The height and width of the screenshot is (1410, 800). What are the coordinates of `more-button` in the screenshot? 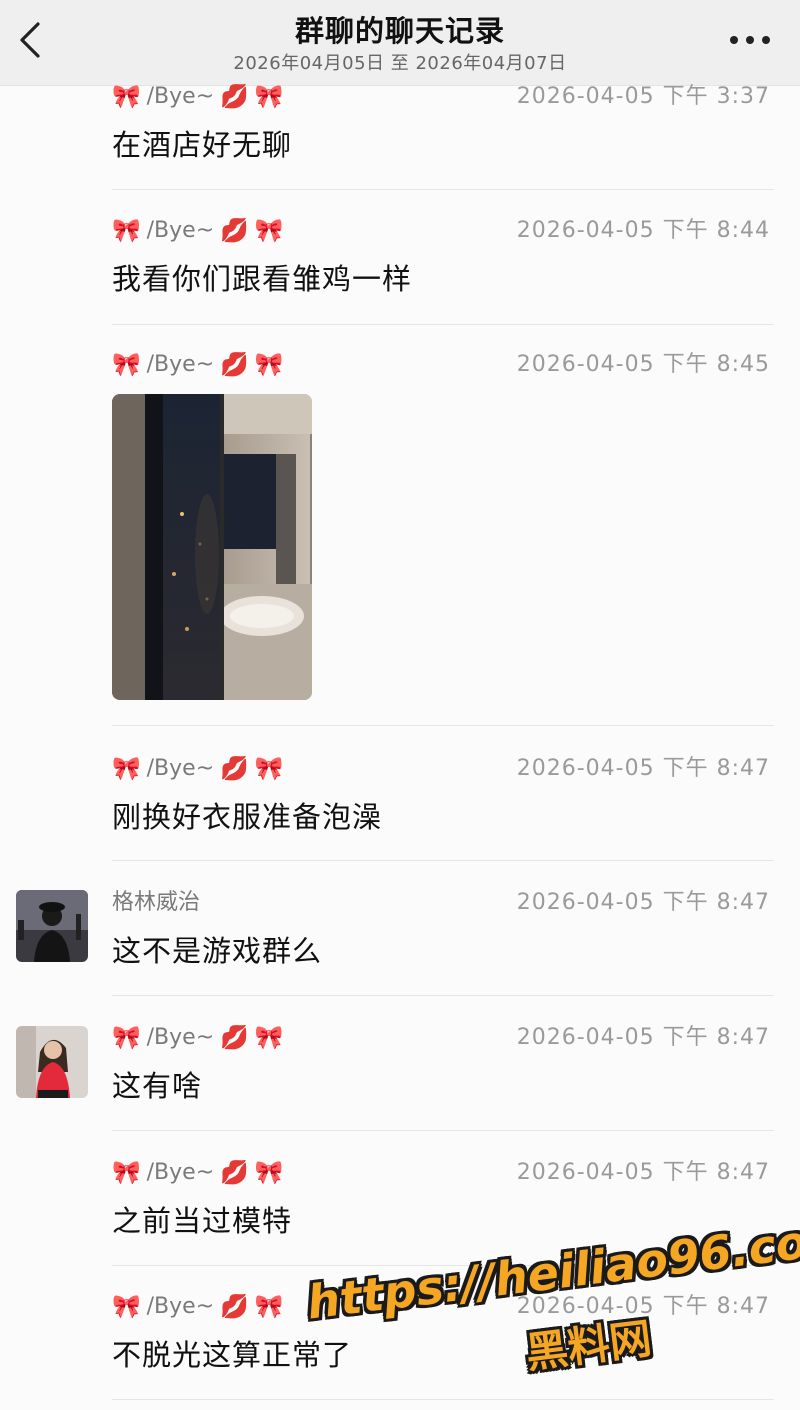 It's located at (750, 40).